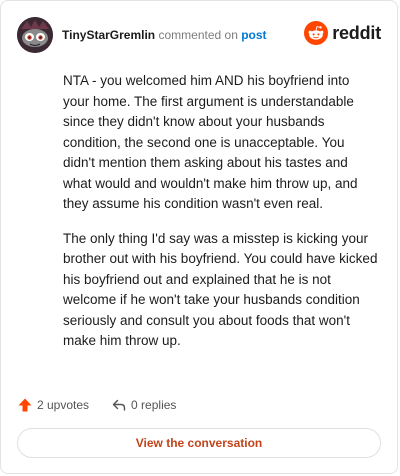 This screenshot has width=400, height=476. I want to click on upvote-arrow-icon, so click(25, 405).